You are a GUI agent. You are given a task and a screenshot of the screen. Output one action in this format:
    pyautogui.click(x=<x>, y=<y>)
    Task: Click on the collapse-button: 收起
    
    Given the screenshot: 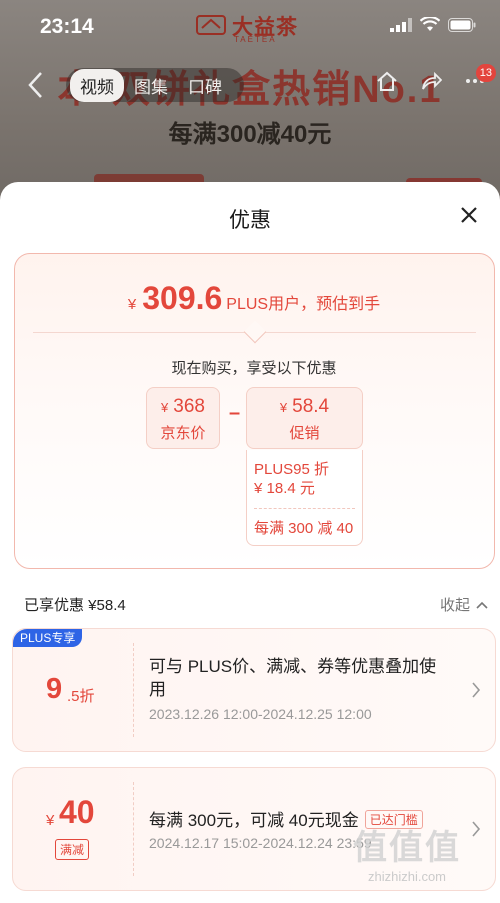 What is the action you would take?
    pyautogui.click(x=464, y=604)
    